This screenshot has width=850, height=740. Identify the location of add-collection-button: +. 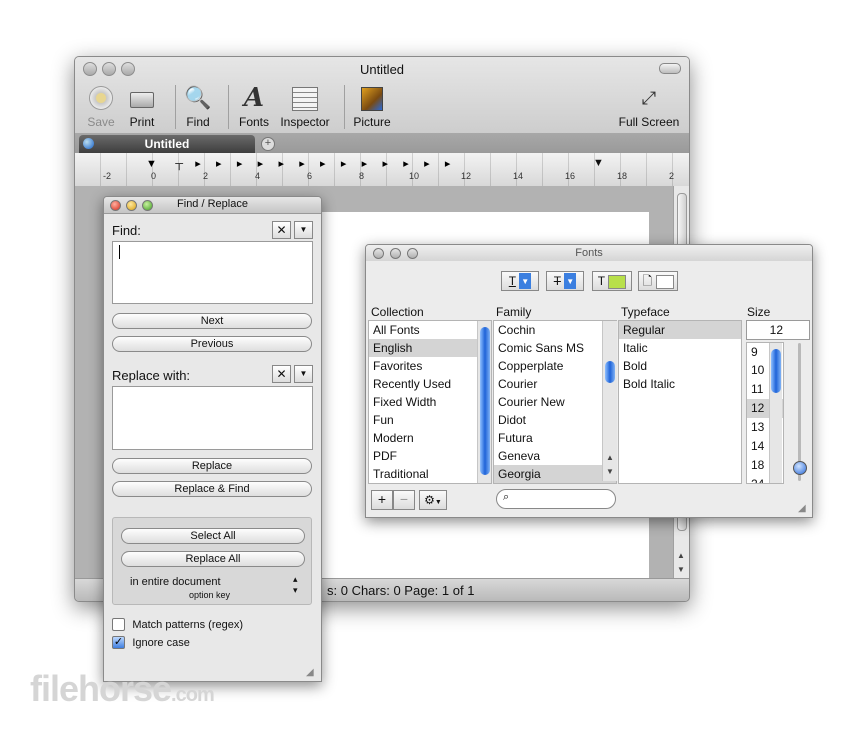
(382, 500).